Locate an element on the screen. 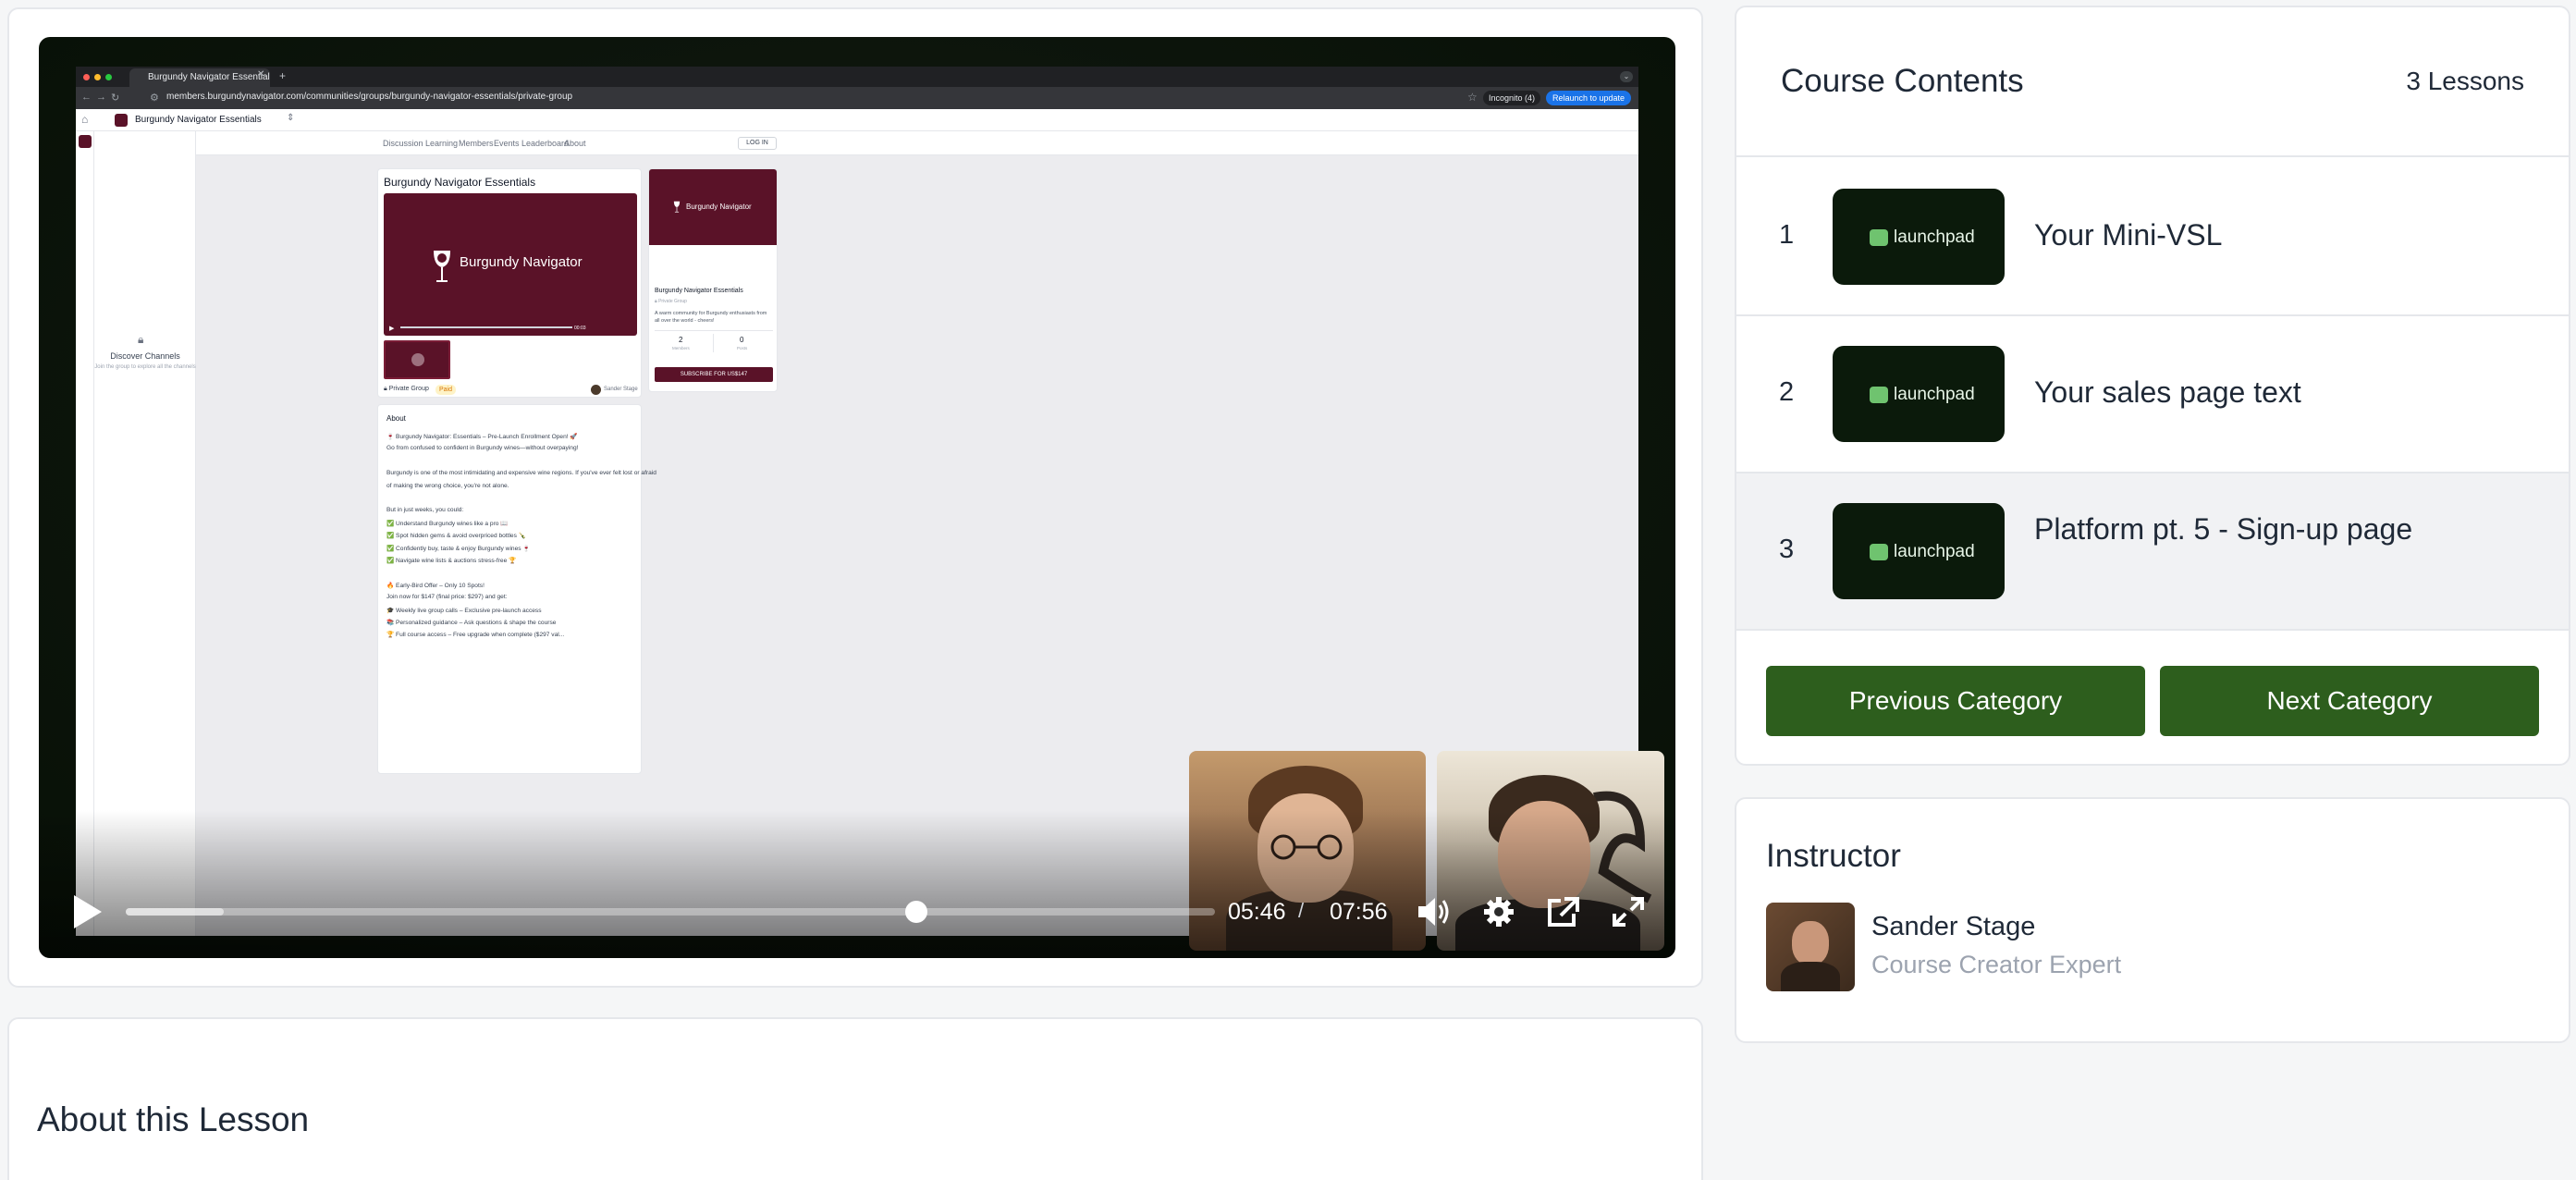 This screenshot has height=1180, width=2576. app-topbar: ⌂ Burgundy Navigator Essentials ⇕ is located at coordinates (857, 120).